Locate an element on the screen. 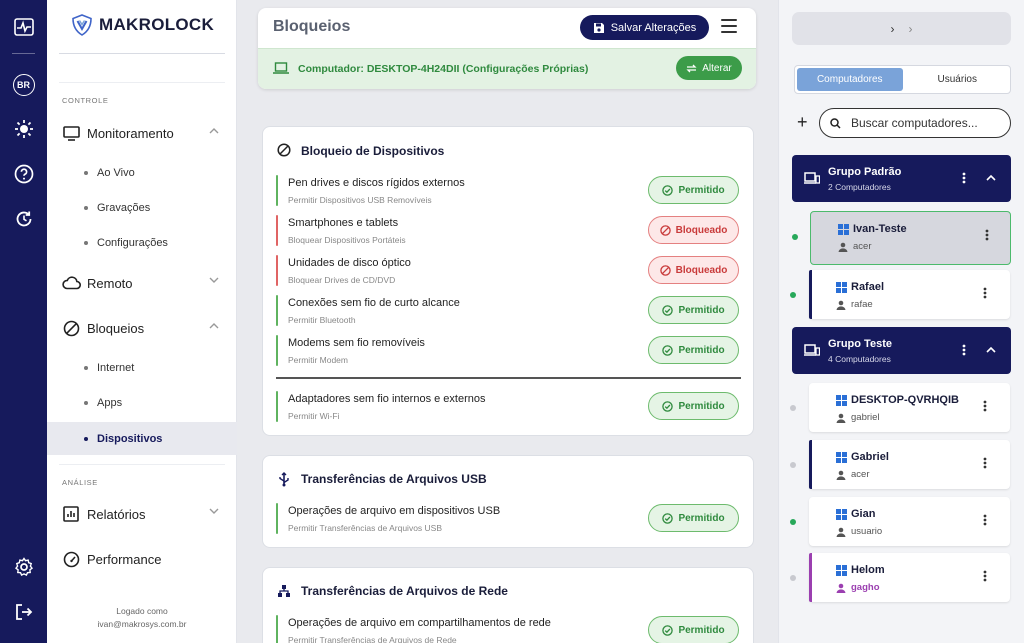 The height and width of the screenshot is (643, 1024). panel-navigation: › › is located at coordinates (901, 28).